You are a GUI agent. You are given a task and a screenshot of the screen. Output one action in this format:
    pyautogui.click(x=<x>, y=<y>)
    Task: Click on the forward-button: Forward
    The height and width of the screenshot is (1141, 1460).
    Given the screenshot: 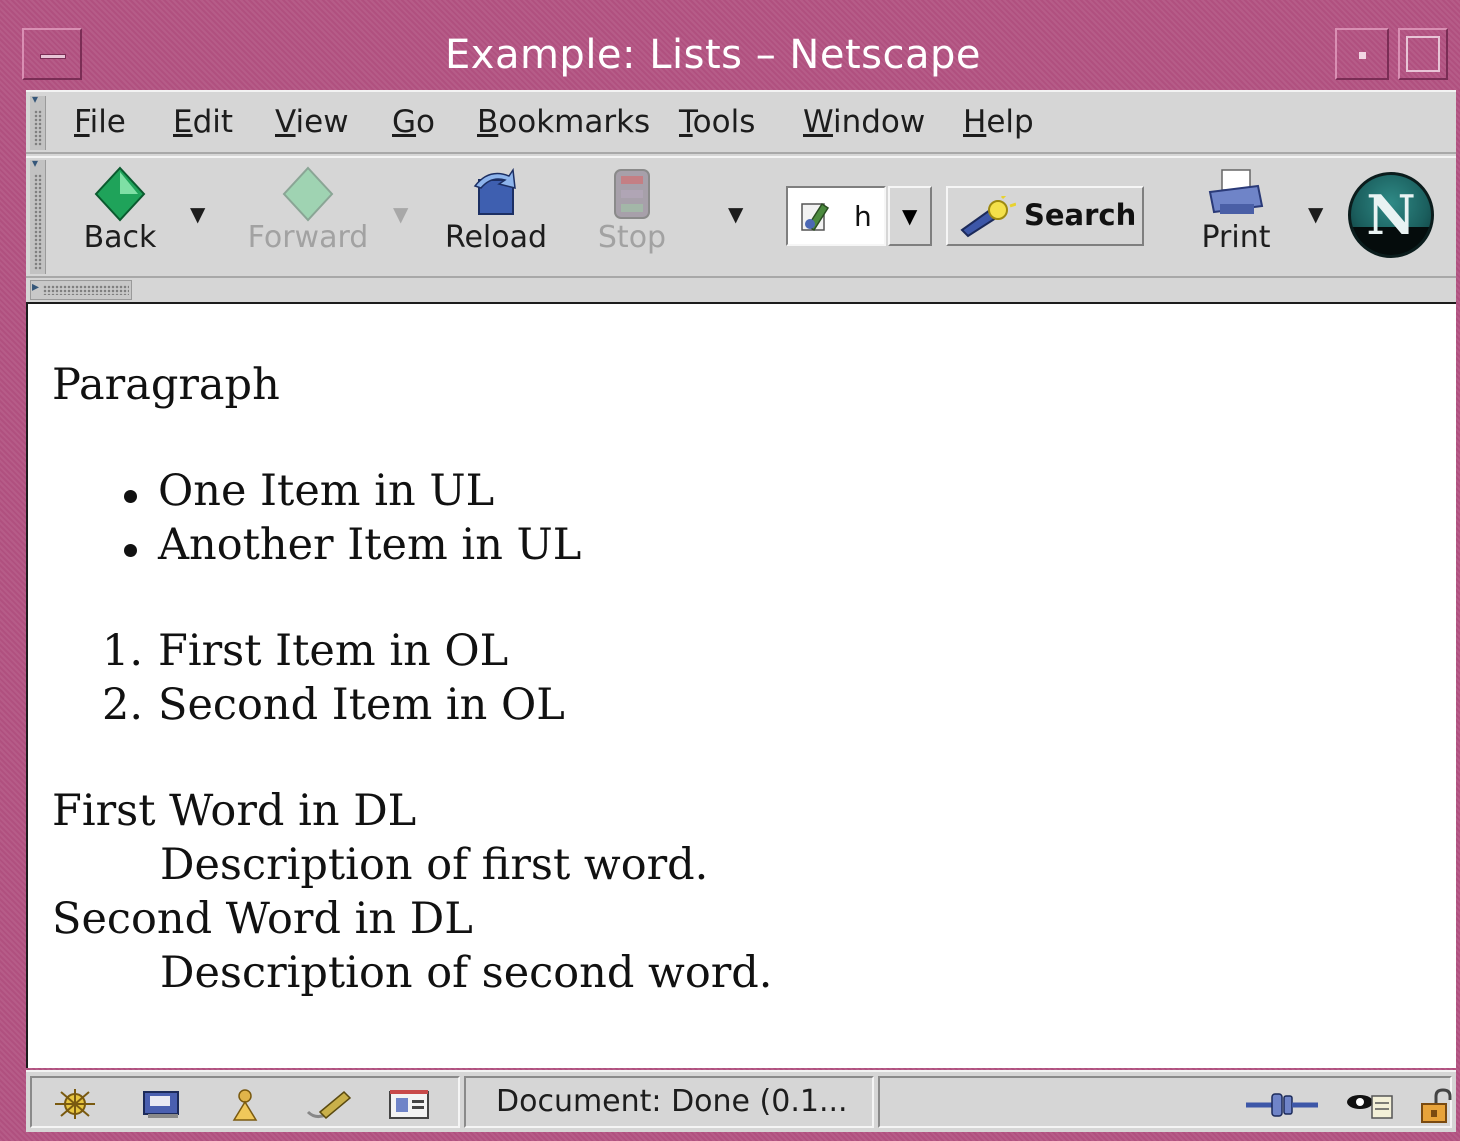 What is the action you would take?
    pyautogui.click(x=308, y=216)
    